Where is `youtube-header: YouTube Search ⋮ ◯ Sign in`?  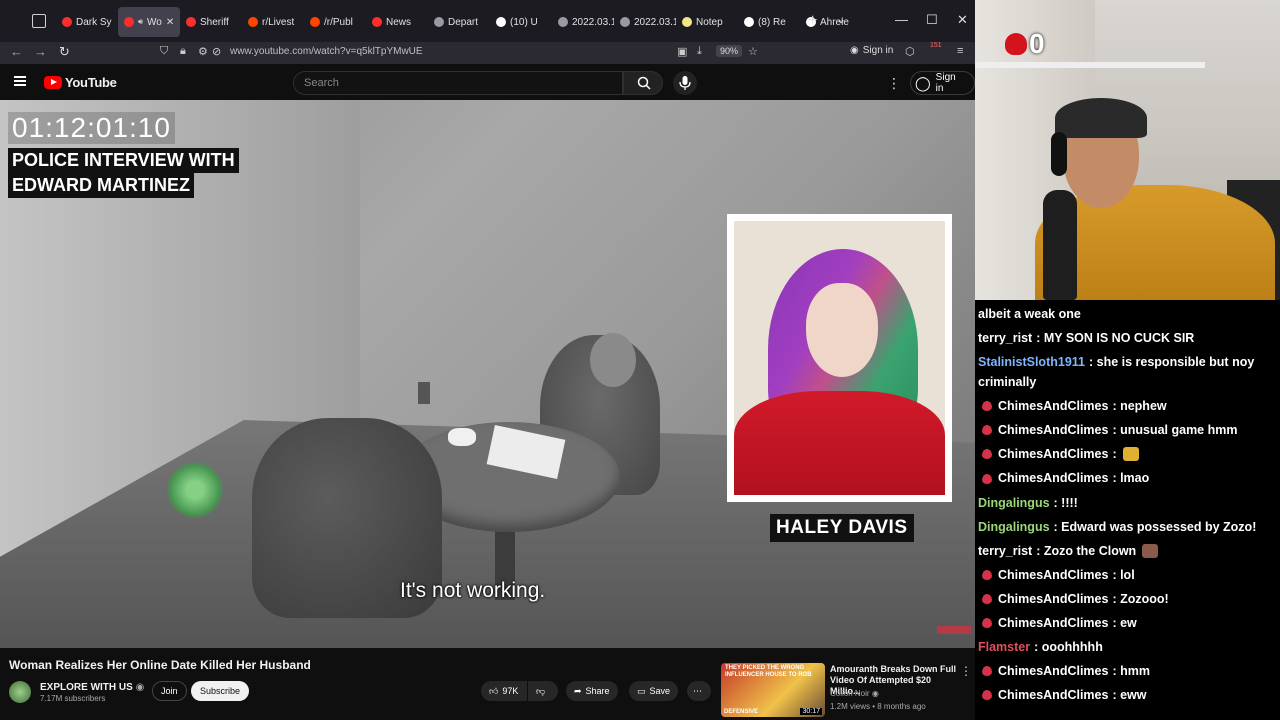 youtube-header: YouTube Search ⋮ ◯ Sign in is located at coordinates (487, 82).